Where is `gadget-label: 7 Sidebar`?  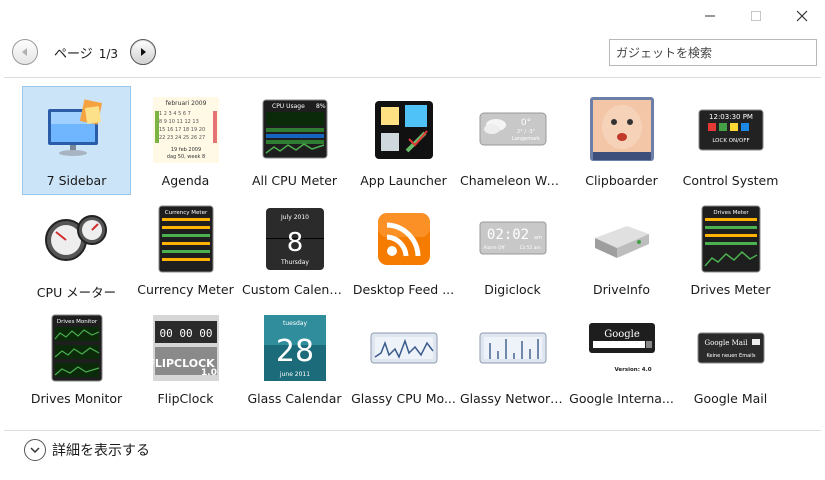 gadget-label: 7 Sidebar is located at coordinates (76, 180).